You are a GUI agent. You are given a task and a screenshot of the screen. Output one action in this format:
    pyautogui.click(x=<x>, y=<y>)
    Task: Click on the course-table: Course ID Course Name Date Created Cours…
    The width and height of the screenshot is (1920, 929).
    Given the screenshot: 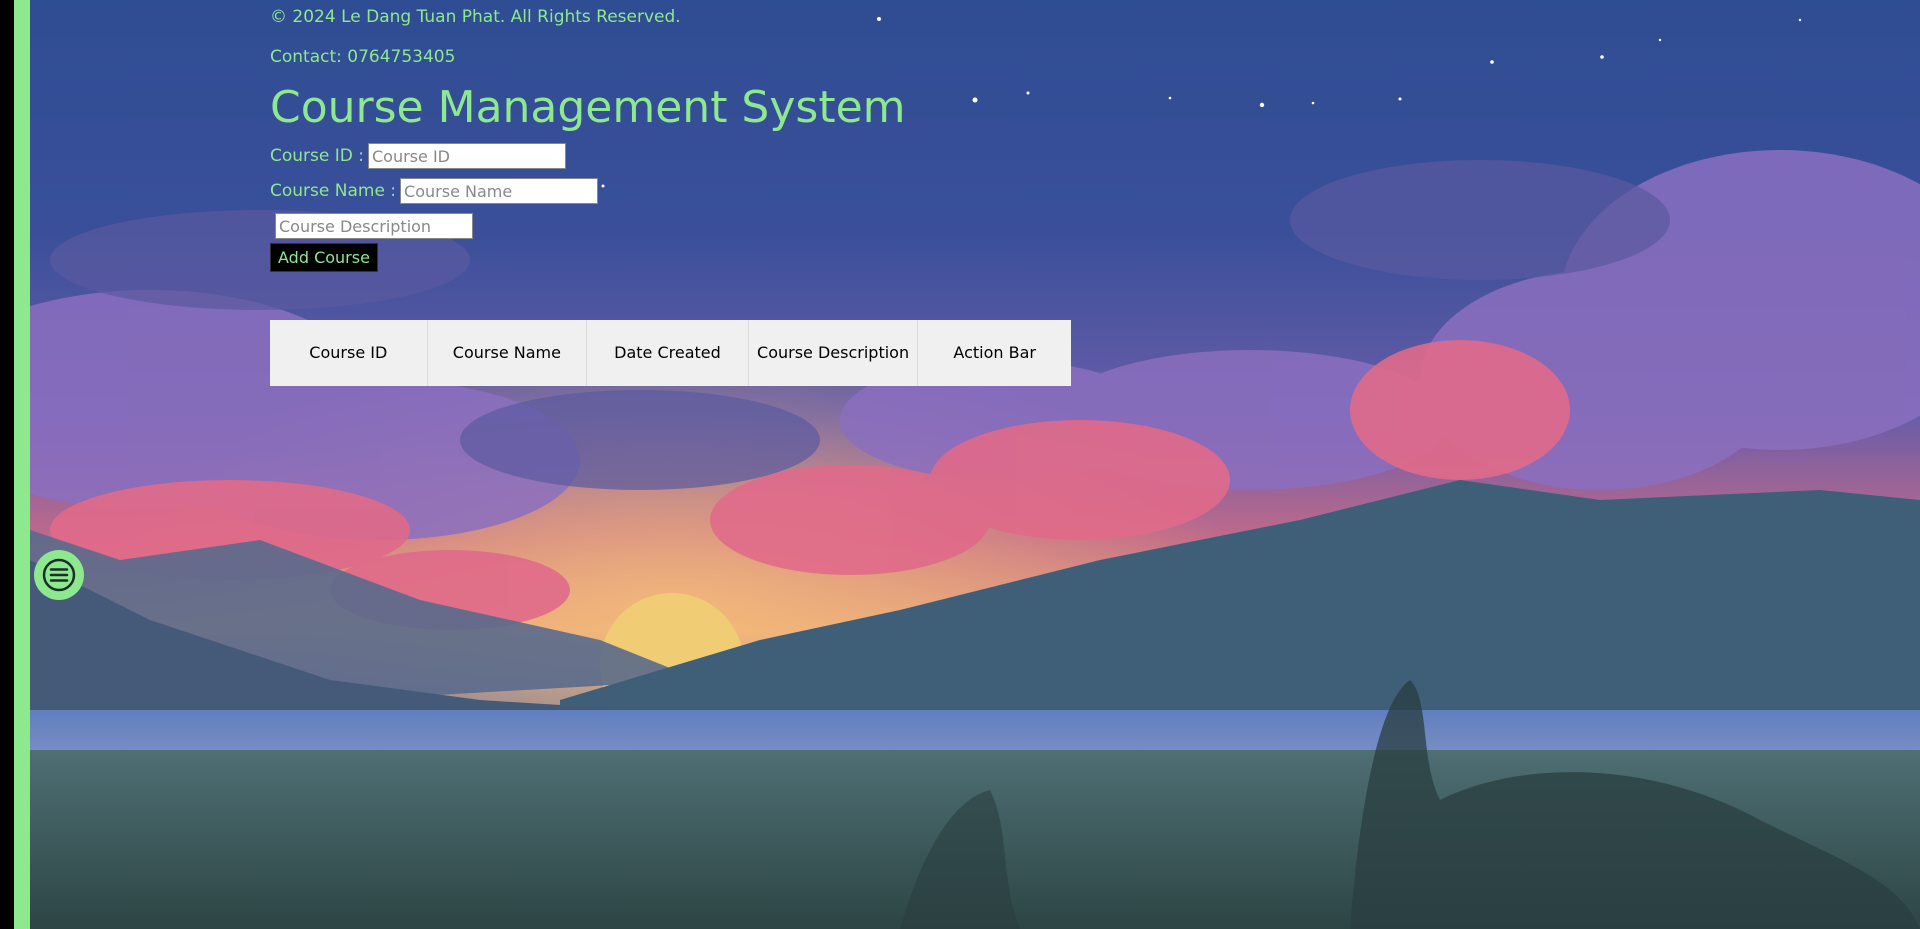 What is the action you would take?
    pyautogui.click(x=670, y=353)
    